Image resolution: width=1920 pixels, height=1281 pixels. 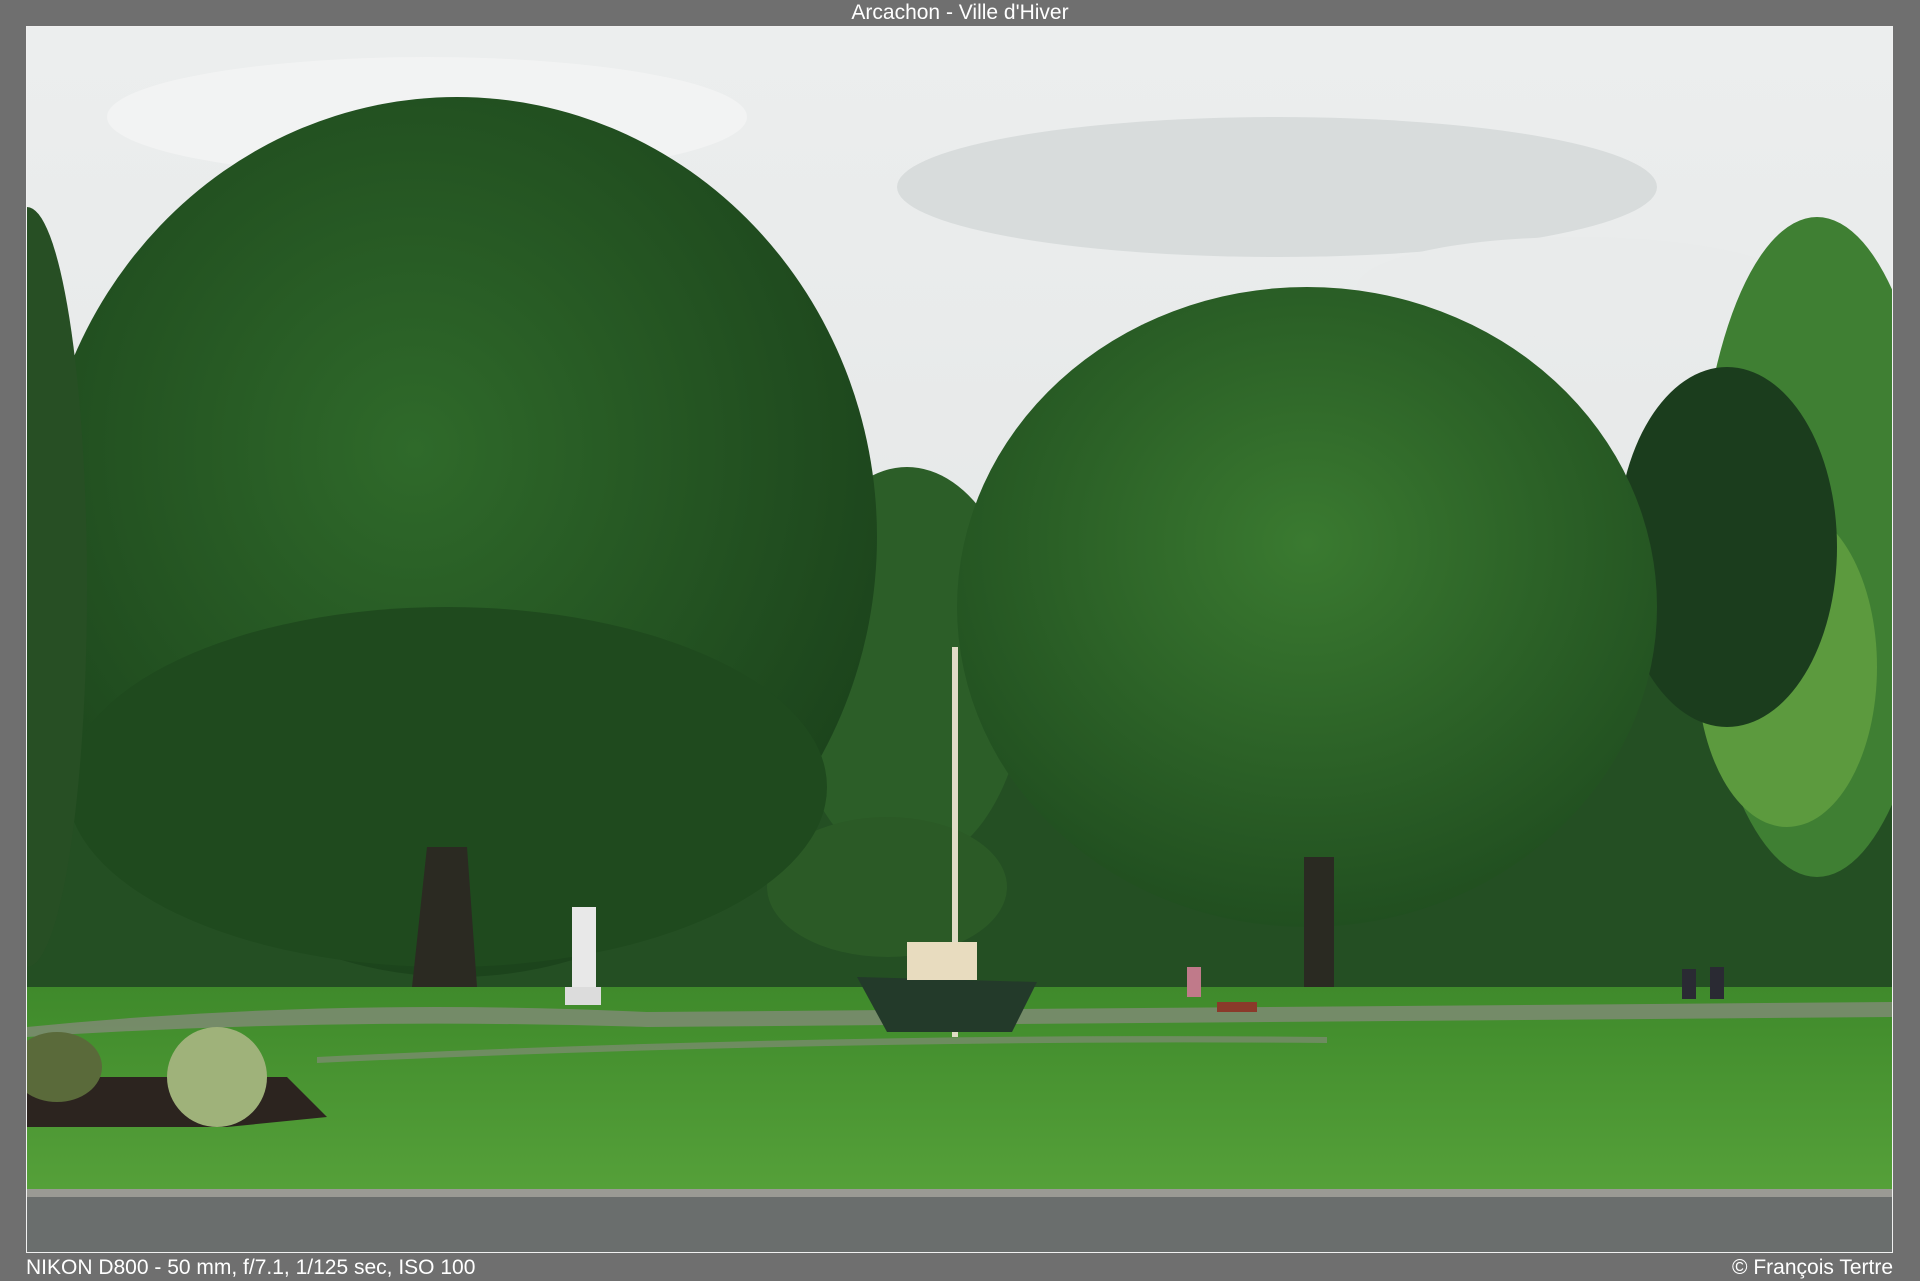 I want to click on curb, so click(x=959, y=1193).